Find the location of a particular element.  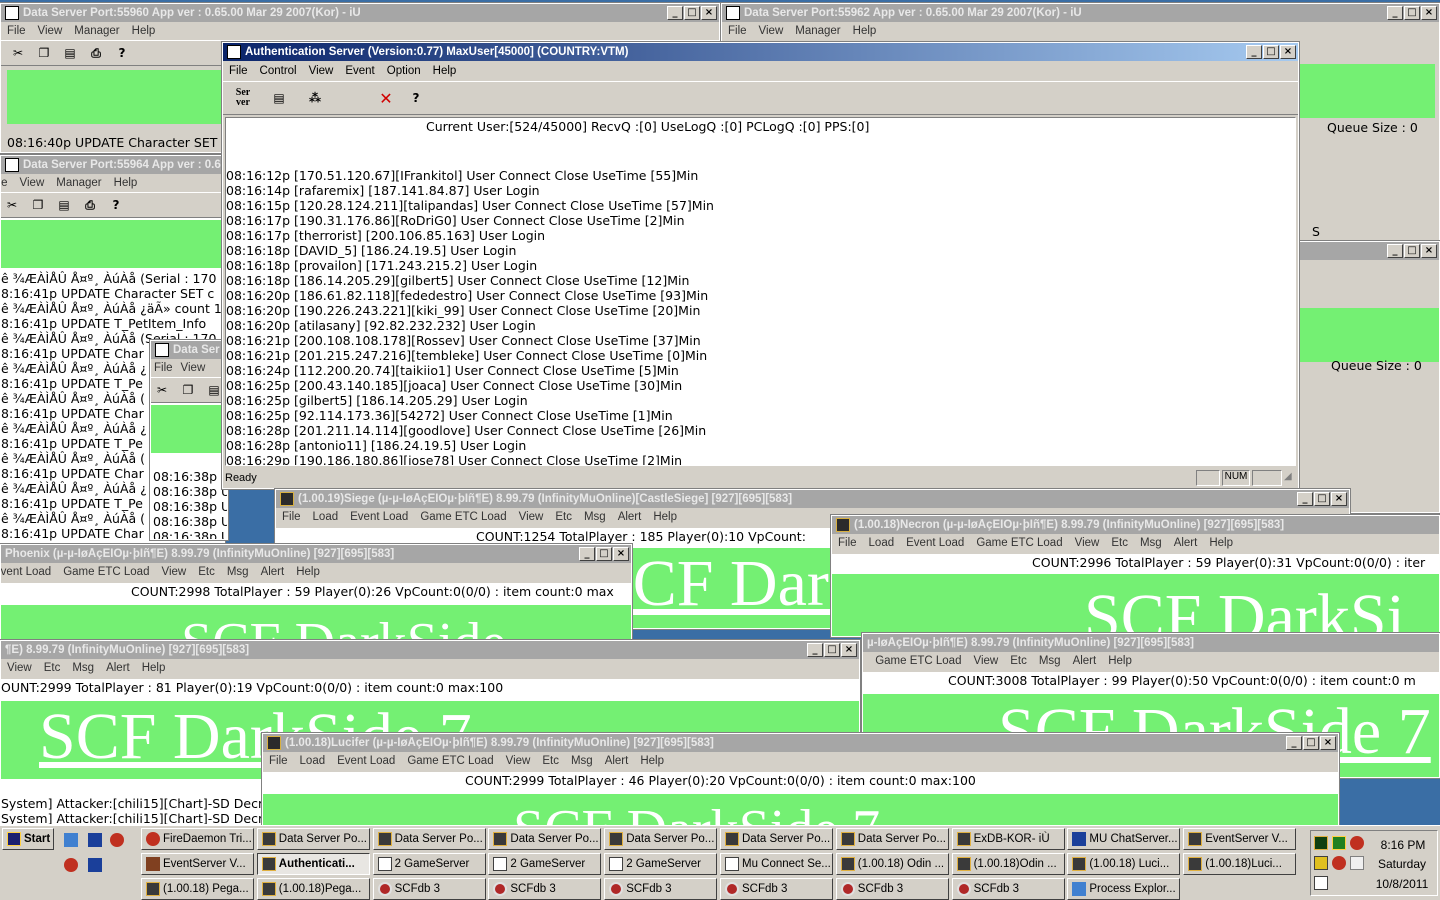

disconnect-icon: ✕ is located at coordinates (386, 98).